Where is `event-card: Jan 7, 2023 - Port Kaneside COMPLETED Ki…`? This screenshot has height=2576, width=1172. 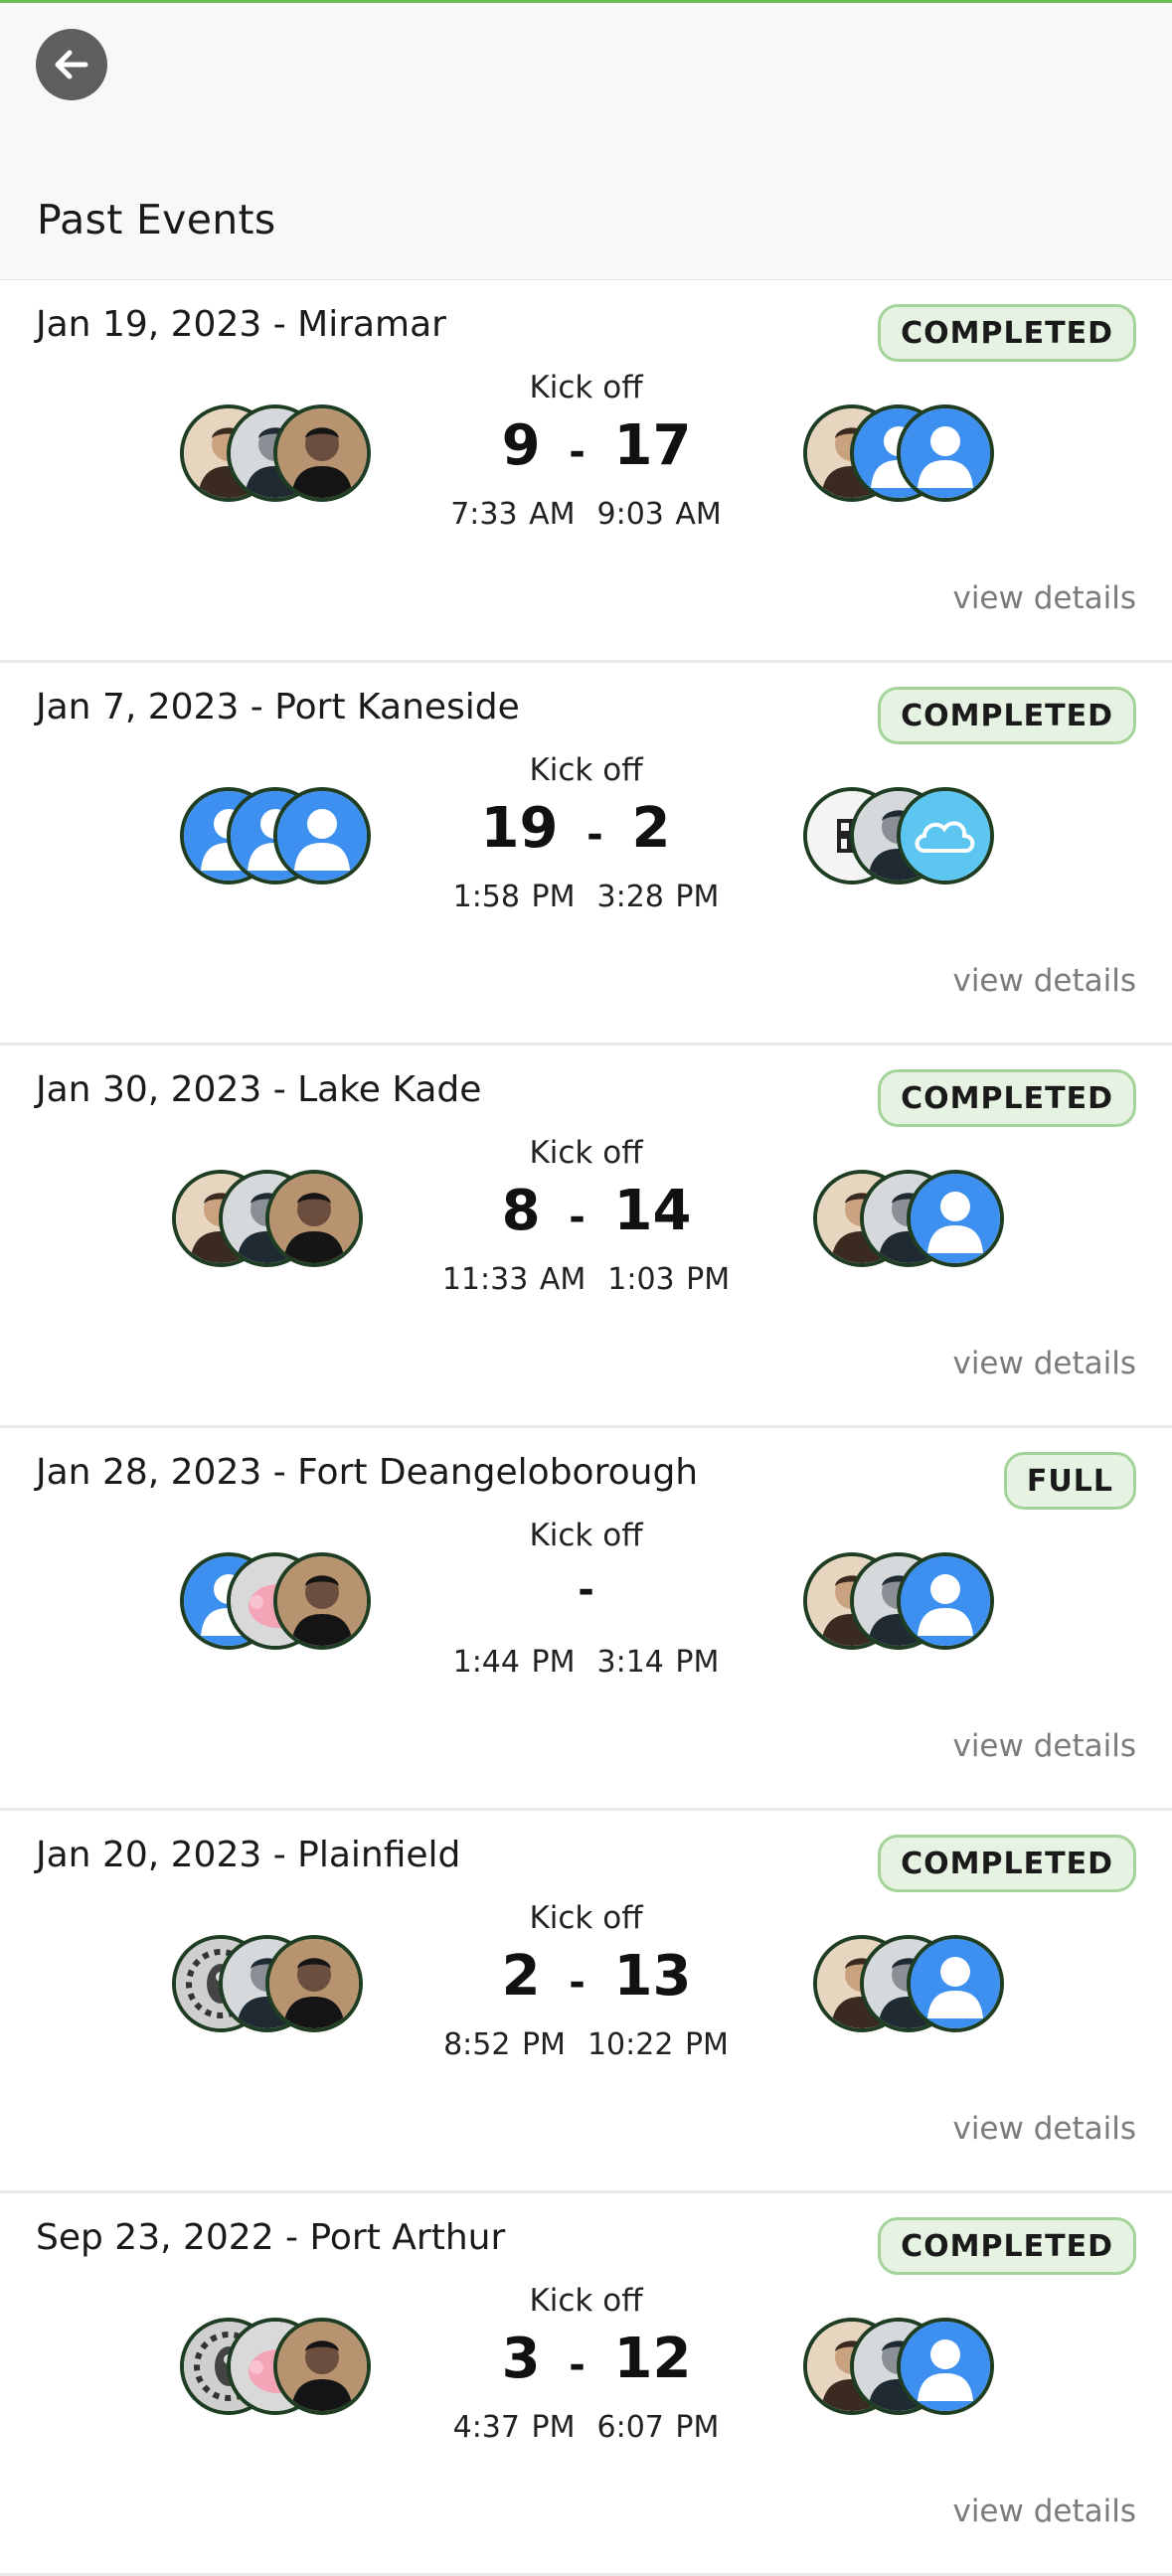
event-card: Jan 7, 2023 - Port Kaneside COMPLETED Ki… is located at coordinates (586, 854).